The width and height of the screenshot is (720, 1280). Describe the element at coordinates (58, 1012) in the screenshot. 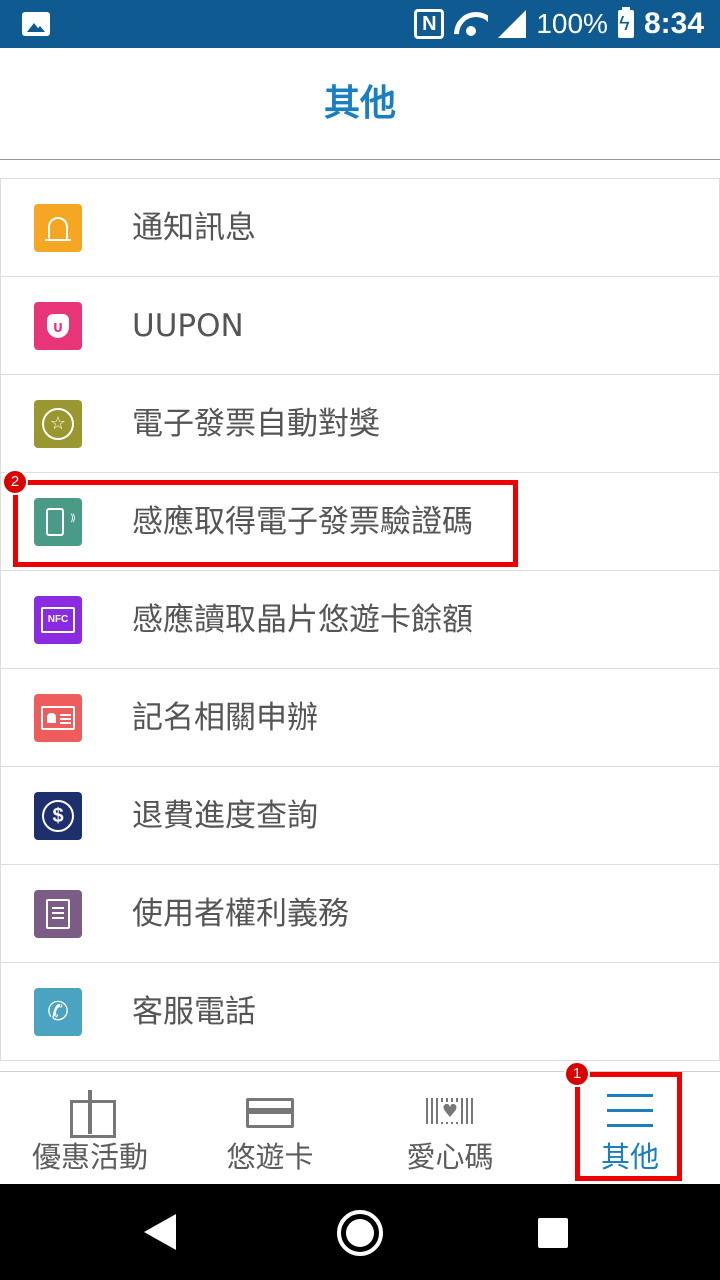

I see `phone-icon: ✆` at that location.